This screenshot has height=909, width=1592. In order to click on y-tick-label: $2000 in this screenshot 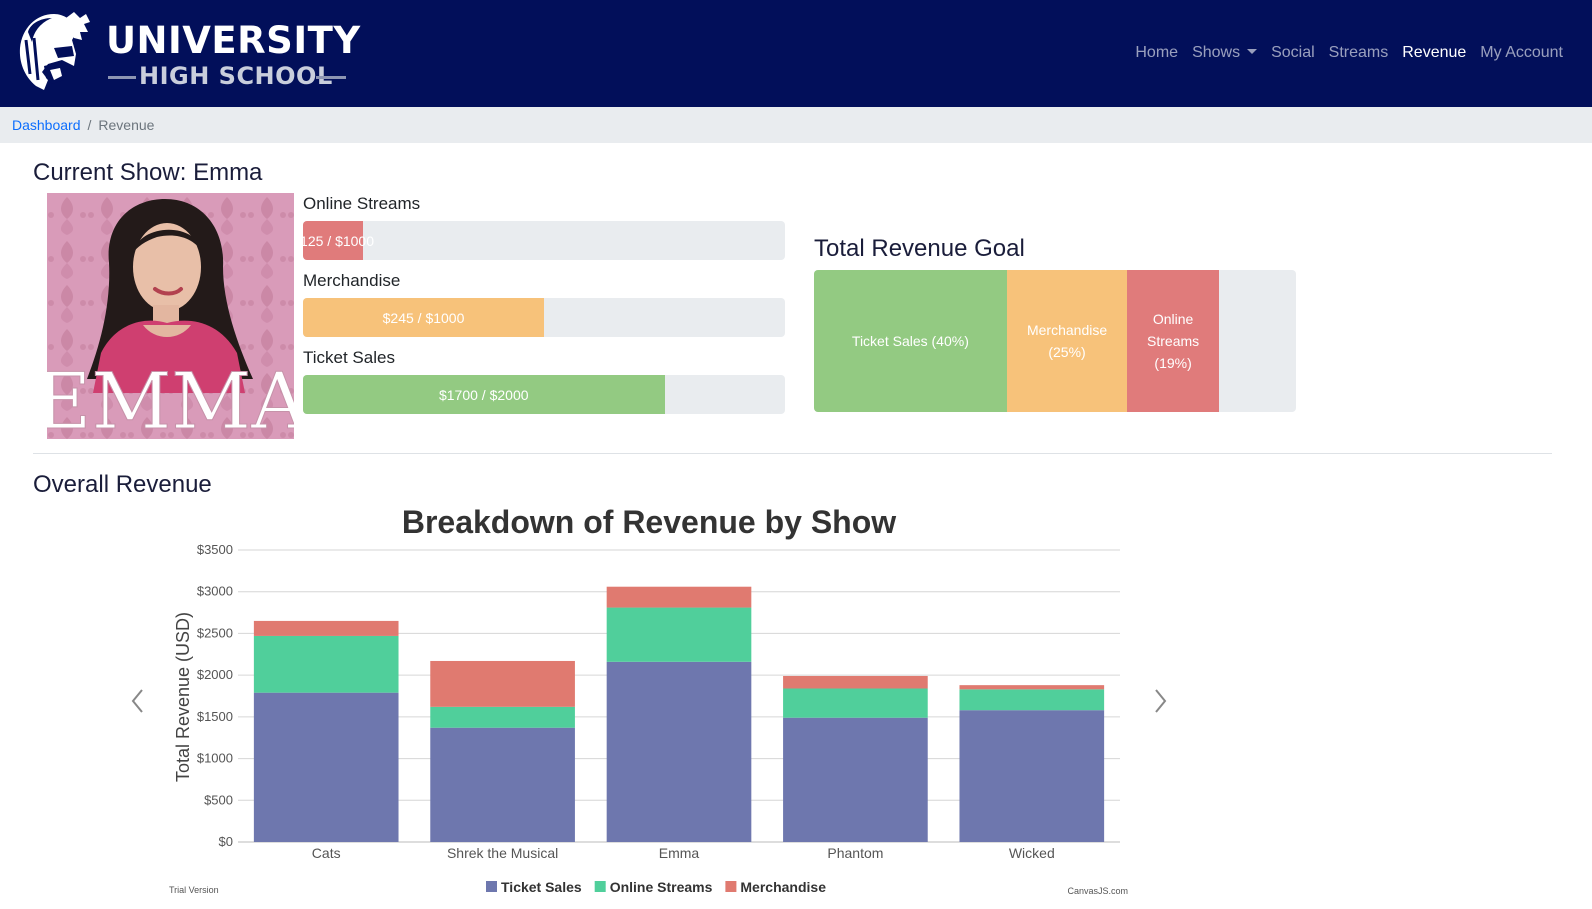, I will do `click(215, 674)`.